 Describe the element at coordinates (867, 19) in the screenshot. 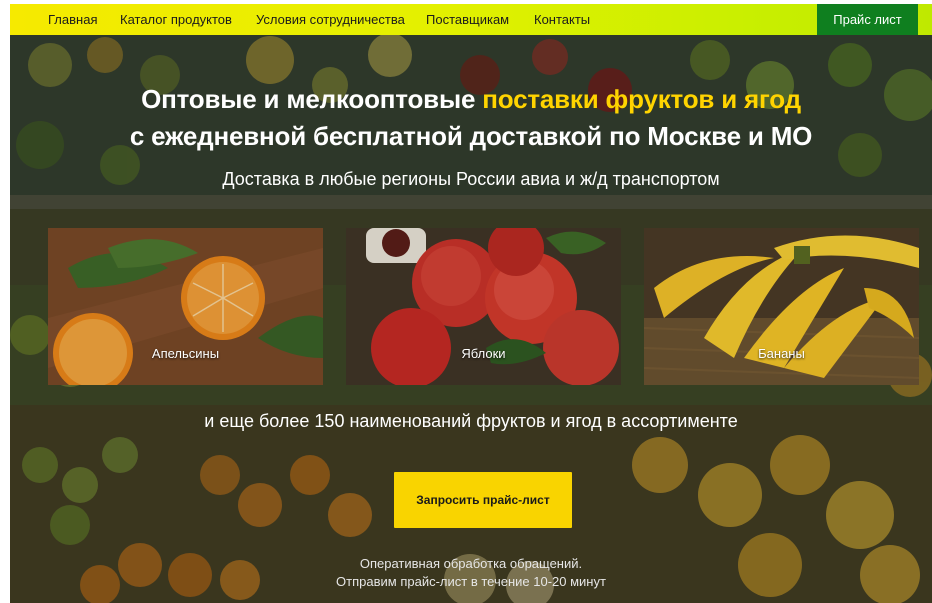

I see `price-list-button: Прайс лист` at that location.